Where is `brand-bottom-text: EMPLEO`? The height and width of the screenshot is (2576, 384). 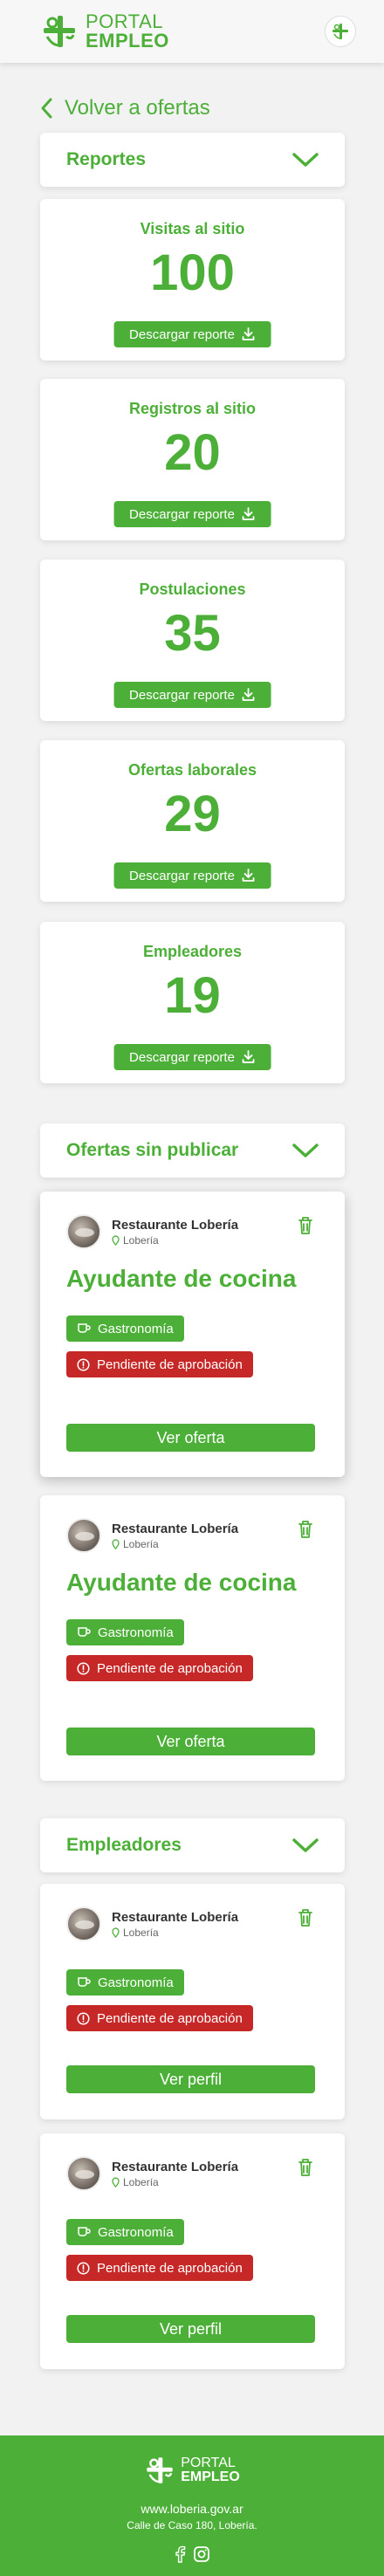 brand-bottom-text: EMPLEO is located at coordinates (127, 41).